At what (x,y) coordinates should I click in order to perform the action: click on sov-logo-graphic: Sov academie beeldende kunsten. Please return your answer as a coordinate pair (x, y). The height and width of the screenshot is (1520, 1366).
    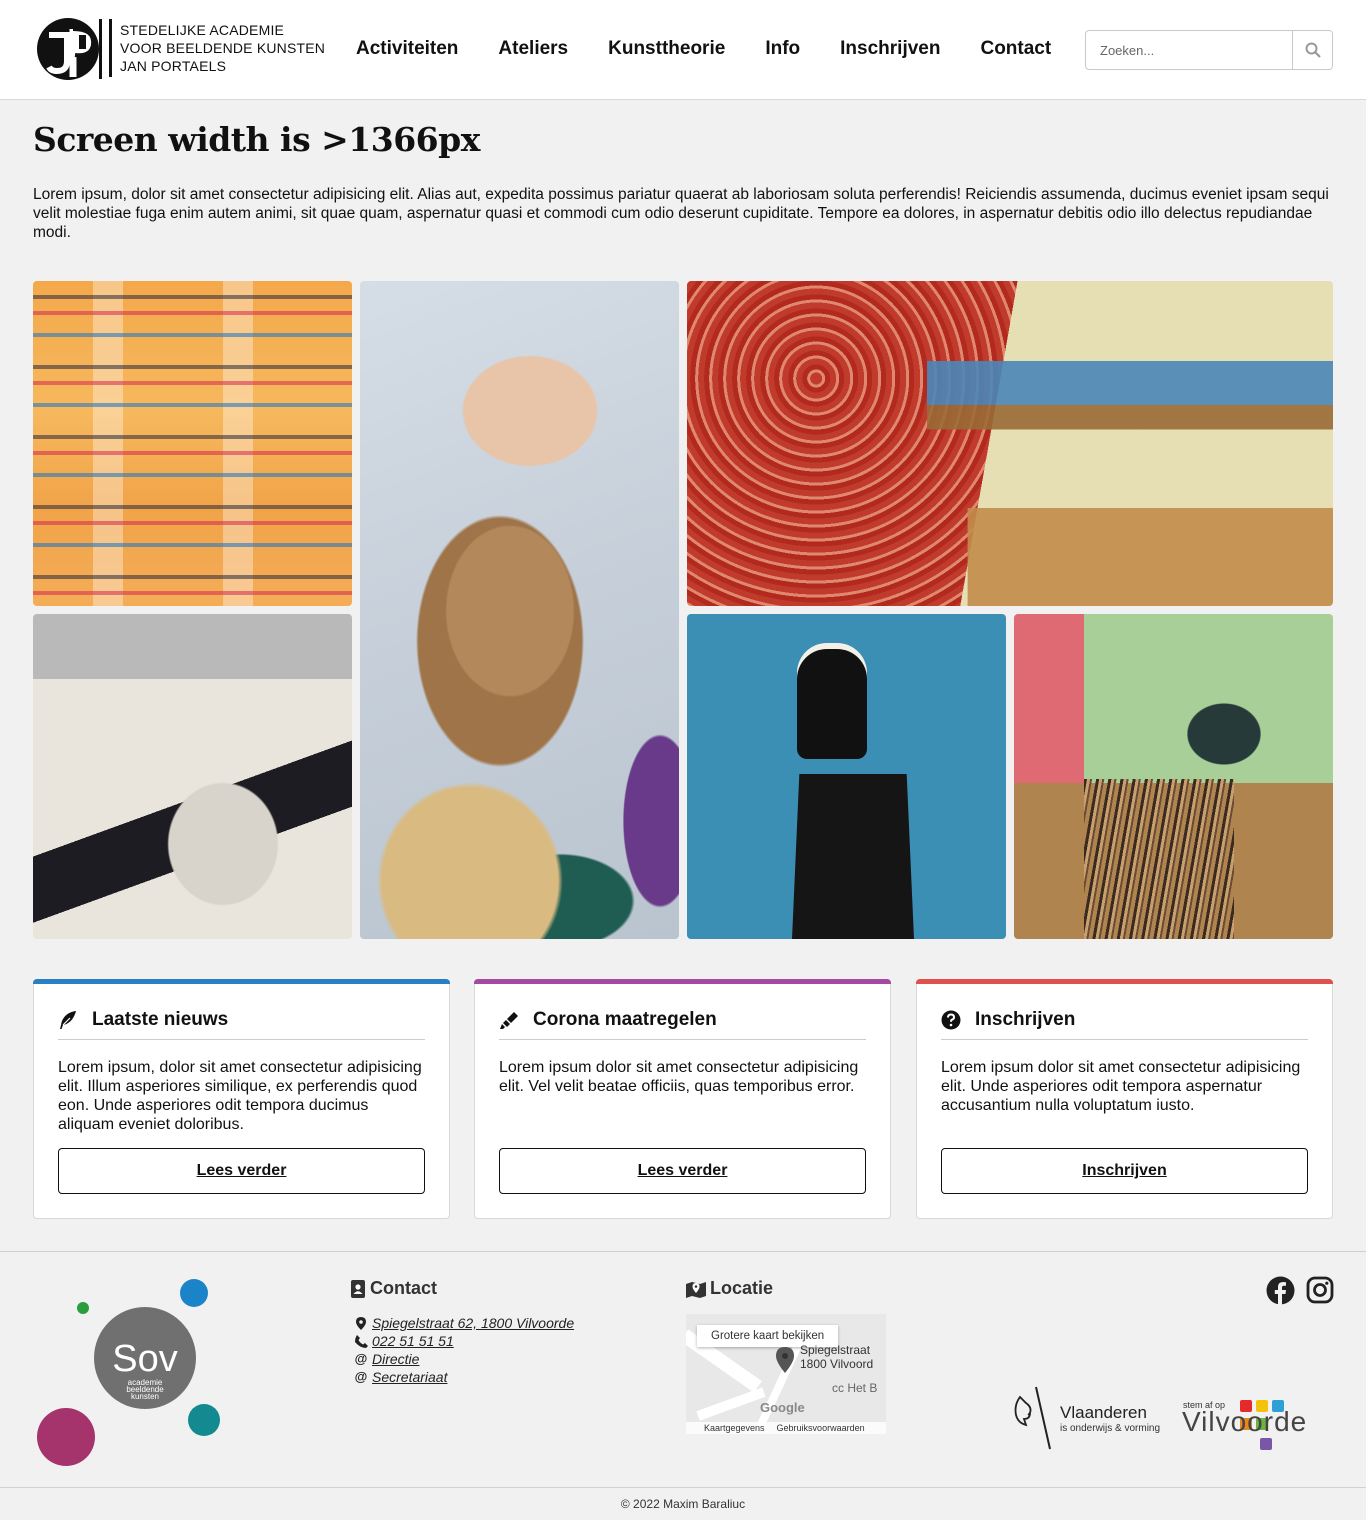
    Looking at the image, I should click on (128, 1372).